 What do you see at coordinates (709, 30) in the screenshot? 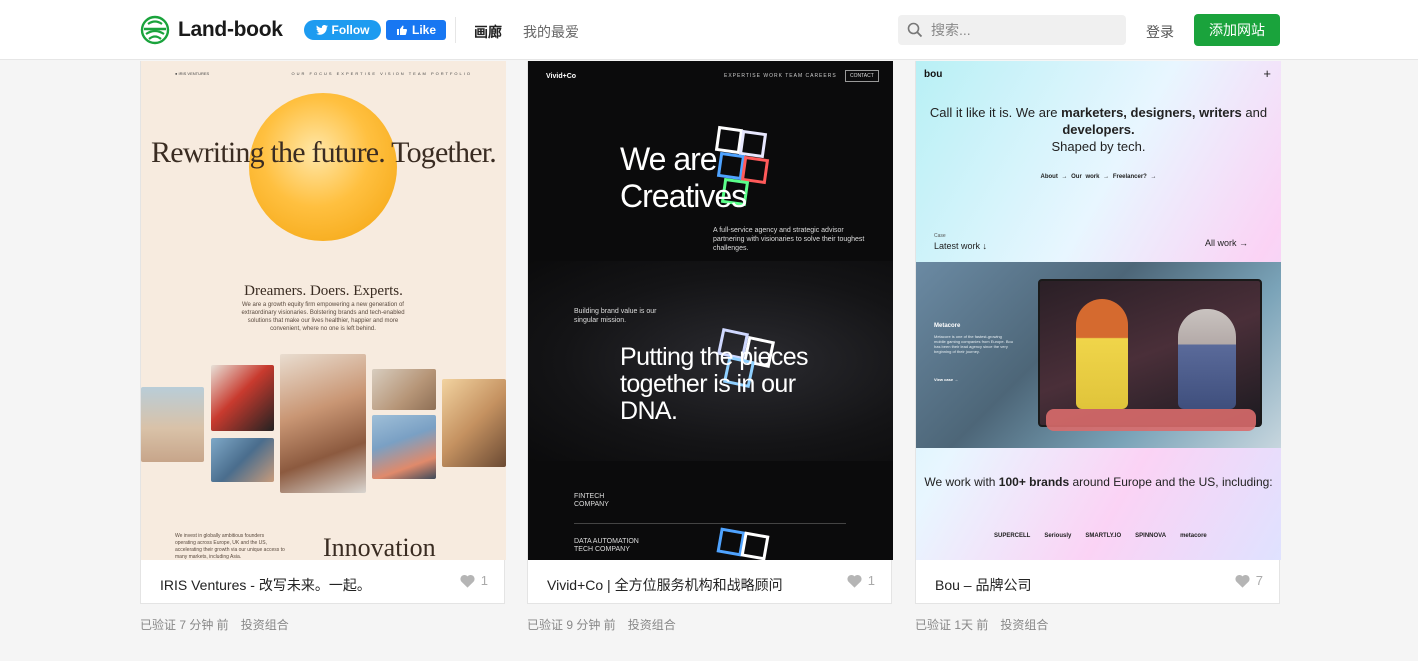
I see `top-bar: Land-book Follow Like 画廊 我的最爱 登录 添加网站` at bounding box center [709, 30].